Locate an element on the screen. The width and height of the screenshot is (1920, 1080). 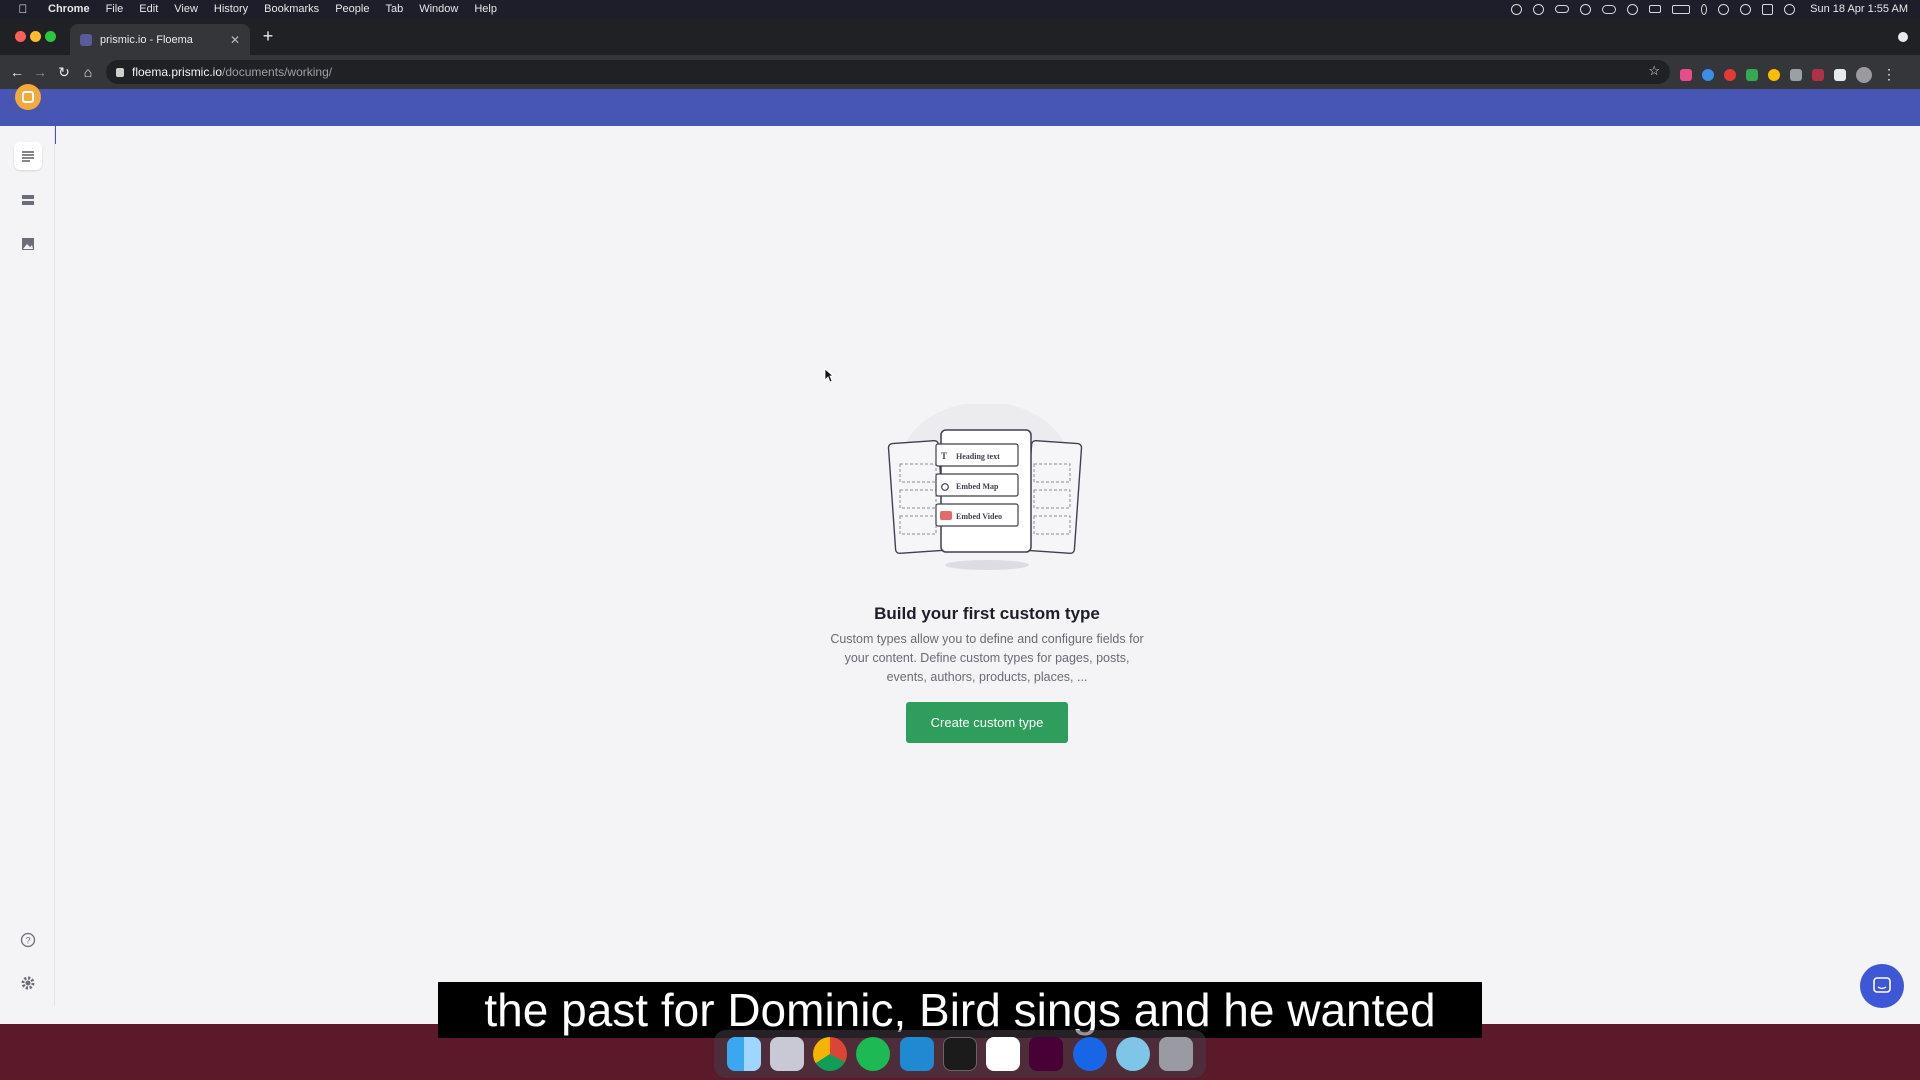
prismic-logo is located at coordinates (28, 97).